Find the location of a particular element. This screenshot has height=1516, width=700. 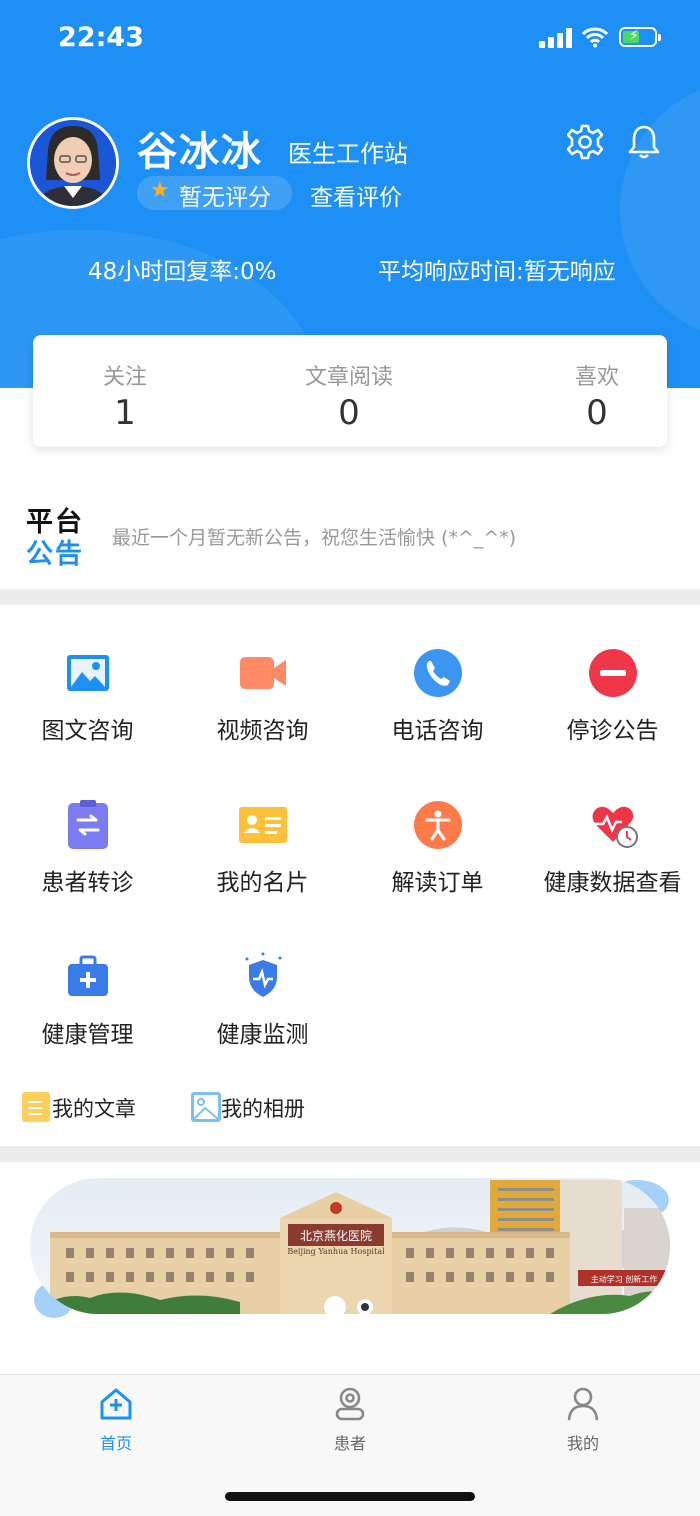

view-reviews-link: 查看评价 is located at coordinates (356, 195).